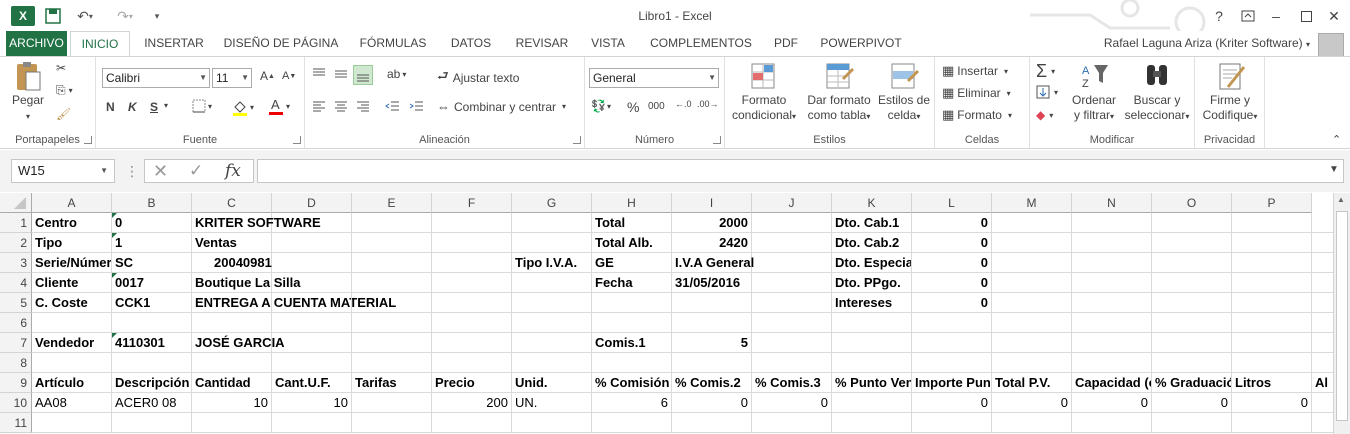 The height and width of the screenshot is (434, 1350). I want to click on ribbon-display-options-icon, so click(1248, 16).